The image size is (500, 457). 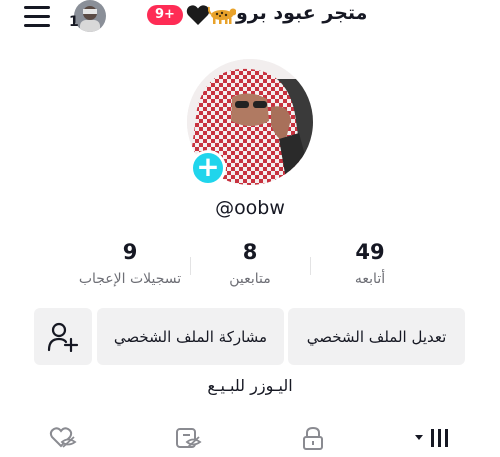 What do you see at coordinates (370, 279) in the screenshot?
I see `following-label: أتابعه` at bounding box center [370, 279].